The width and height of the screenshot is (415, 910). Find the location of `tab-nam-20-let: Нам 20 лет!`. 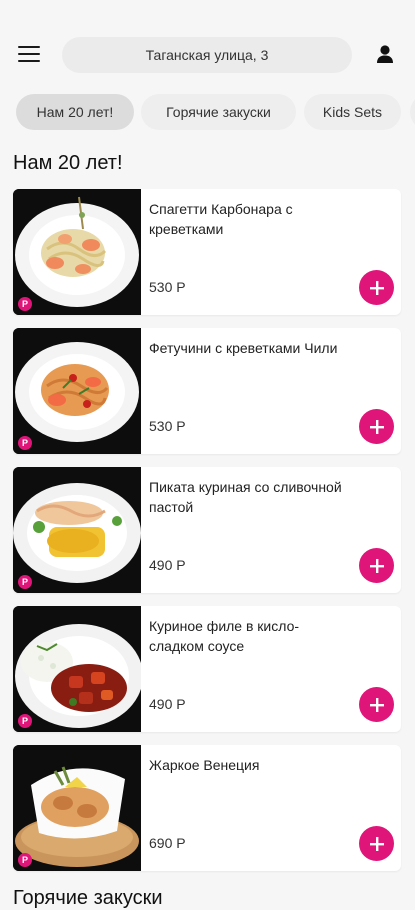

tab-nam-20-let: Нам 20 лет! is located at coordinates (75, 112).